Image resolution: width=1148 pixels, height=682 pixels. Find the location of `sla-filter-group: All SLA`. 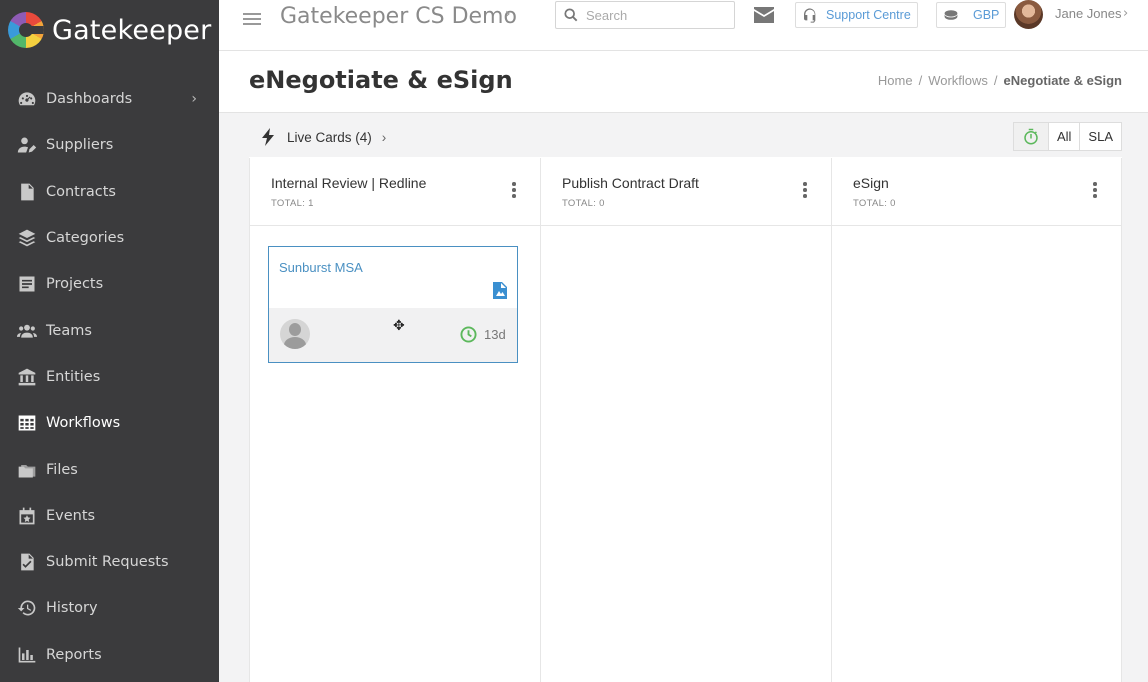

sla-filter-group: All SLA is located at coordinates (1067, 136).